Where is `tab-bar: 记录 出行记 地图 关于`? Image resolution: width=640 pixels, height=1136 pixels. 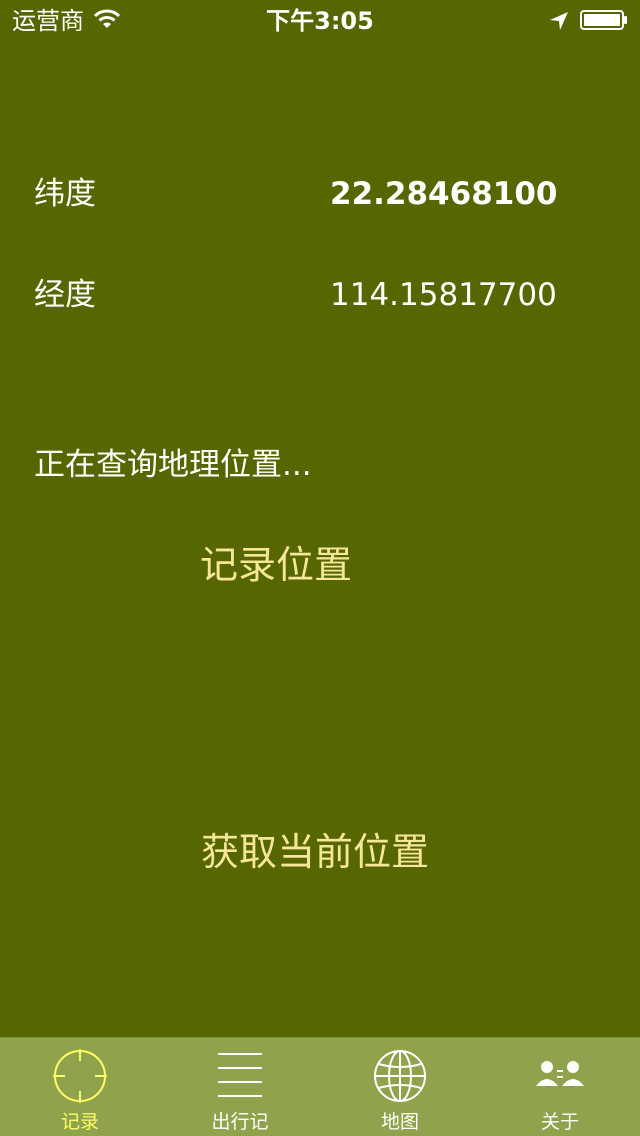
tab-bar: 记录 出行记 地图 关于 is located at coordinates (320, 1086).